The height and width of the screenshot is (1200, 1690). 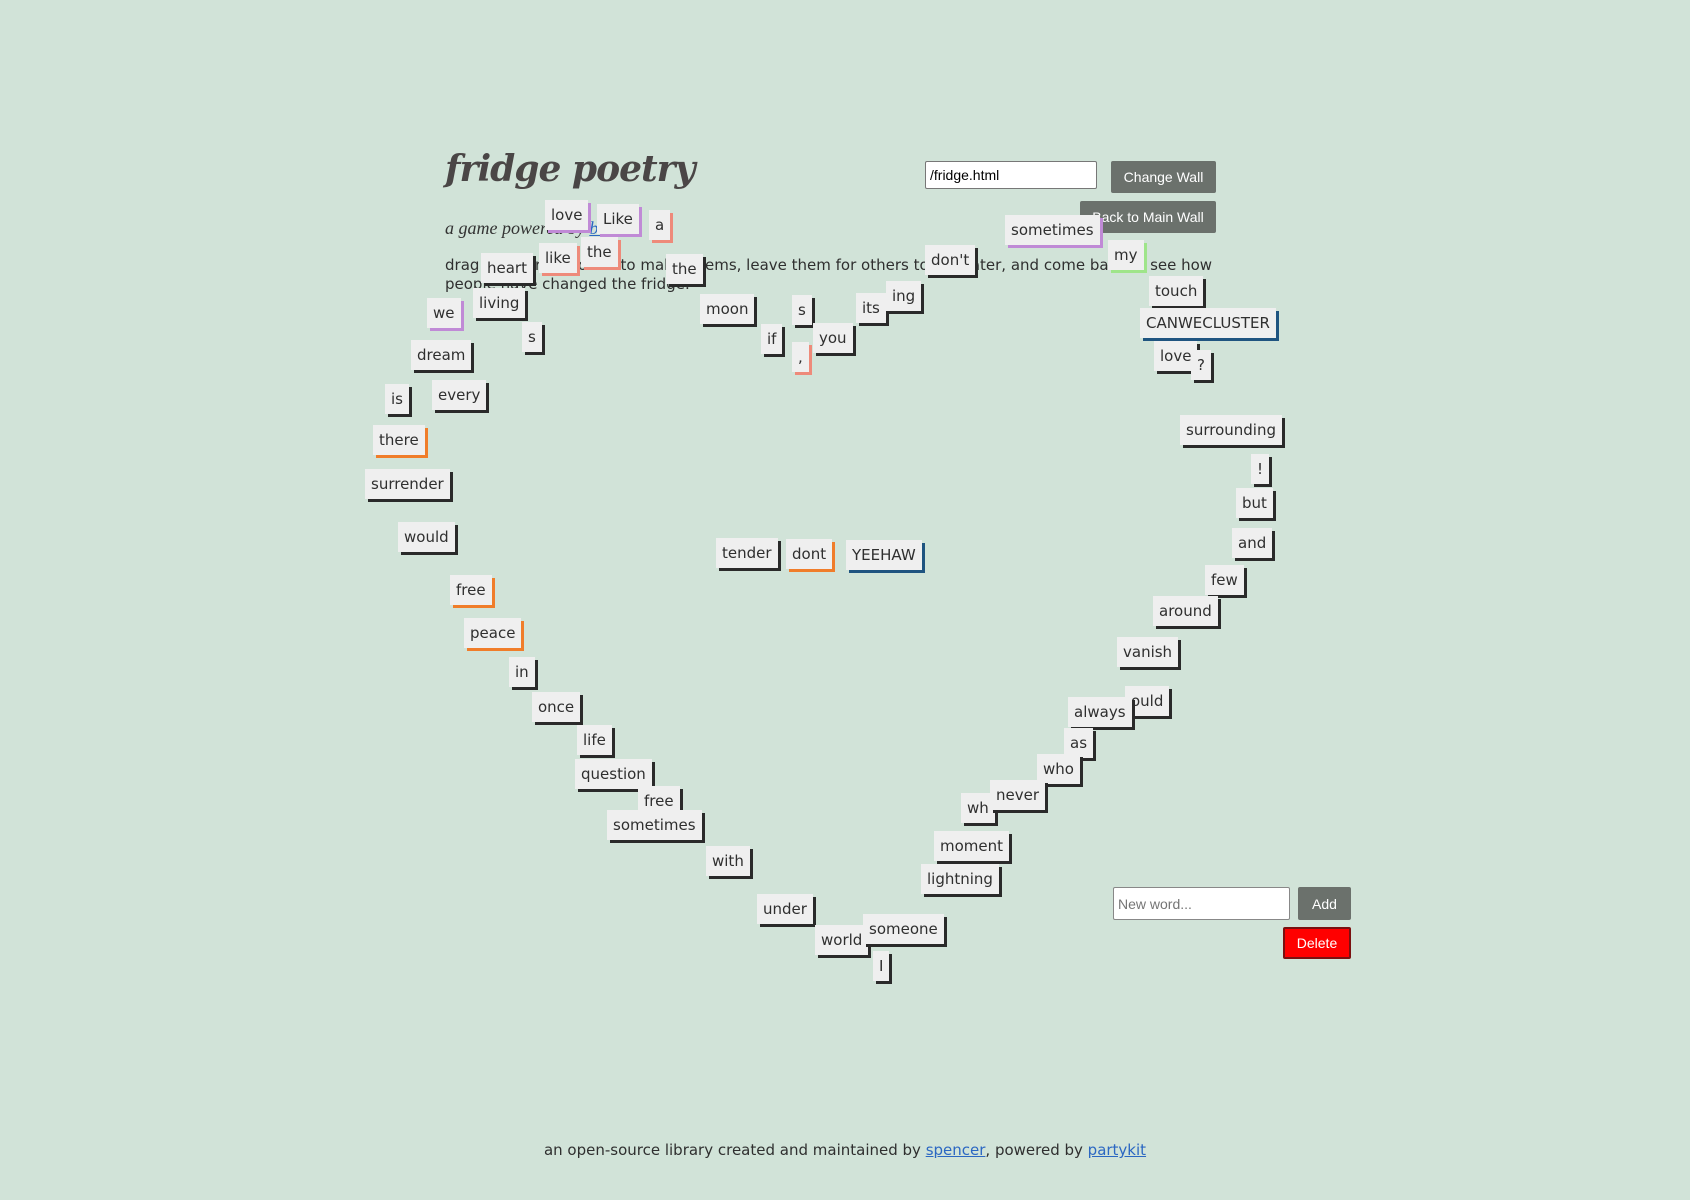 What do you see at coordinates (613, 774) in the screenshot?
I see `word-magnet: question` at bounding box center [613, 774].